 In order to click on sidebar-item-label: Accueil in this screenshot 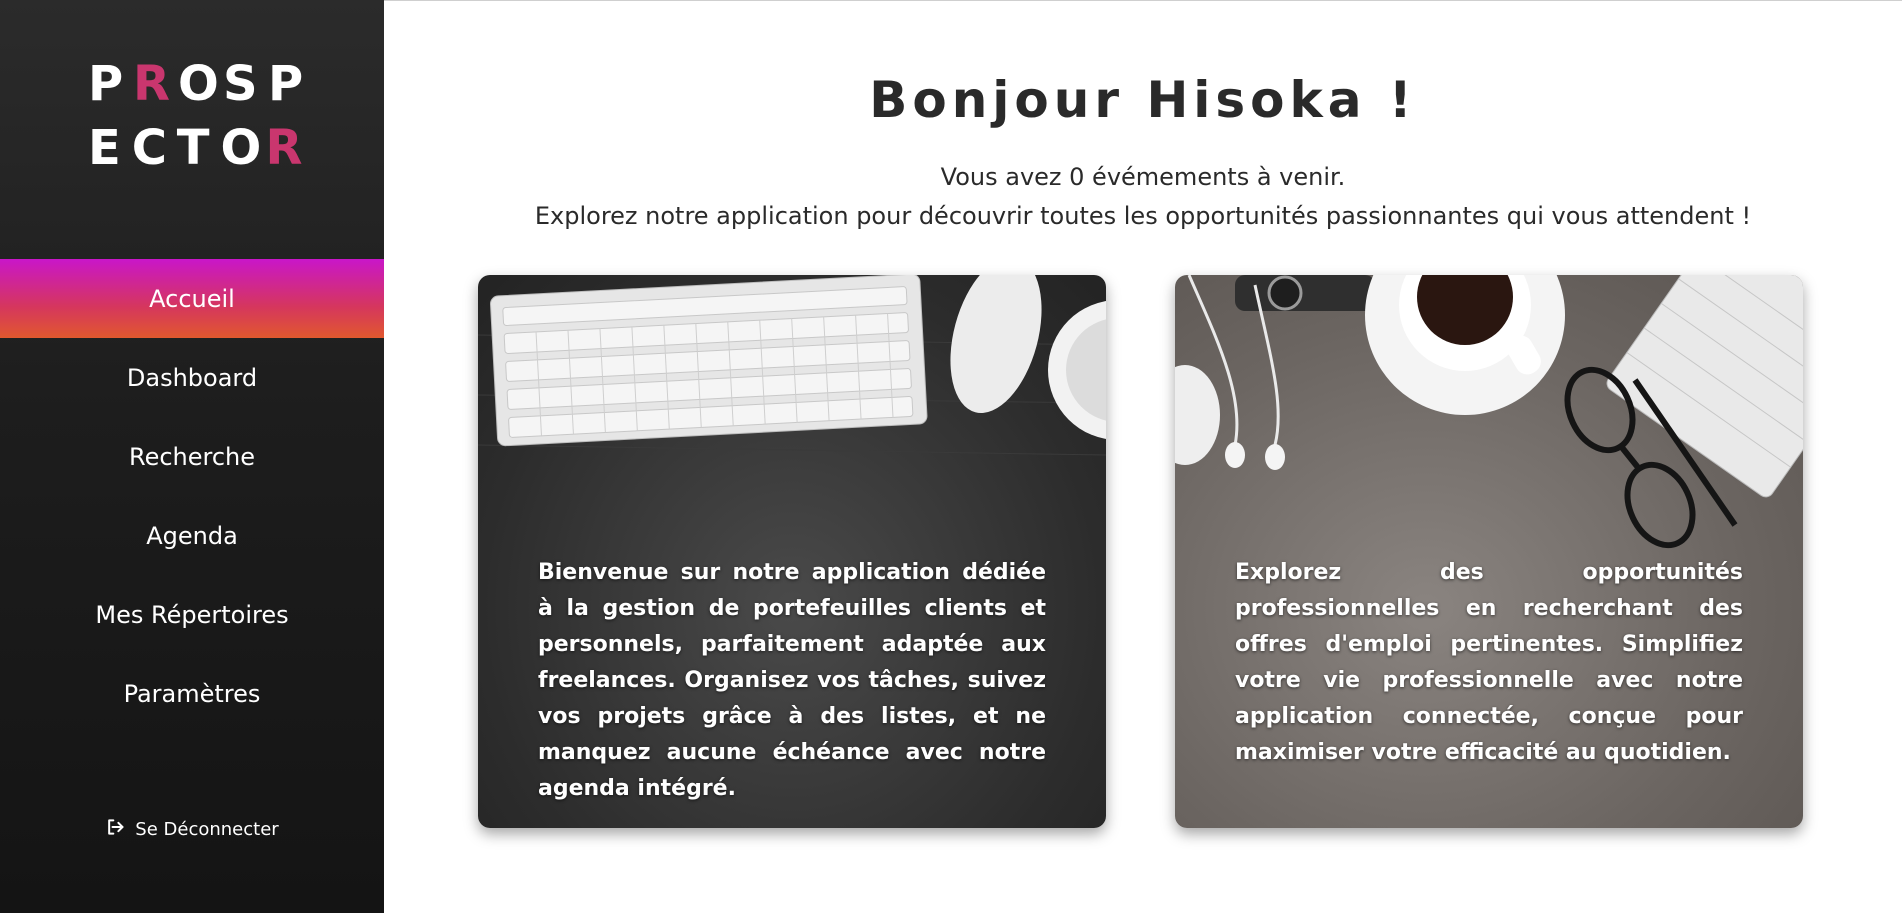, I will do `click(192, 298)`.